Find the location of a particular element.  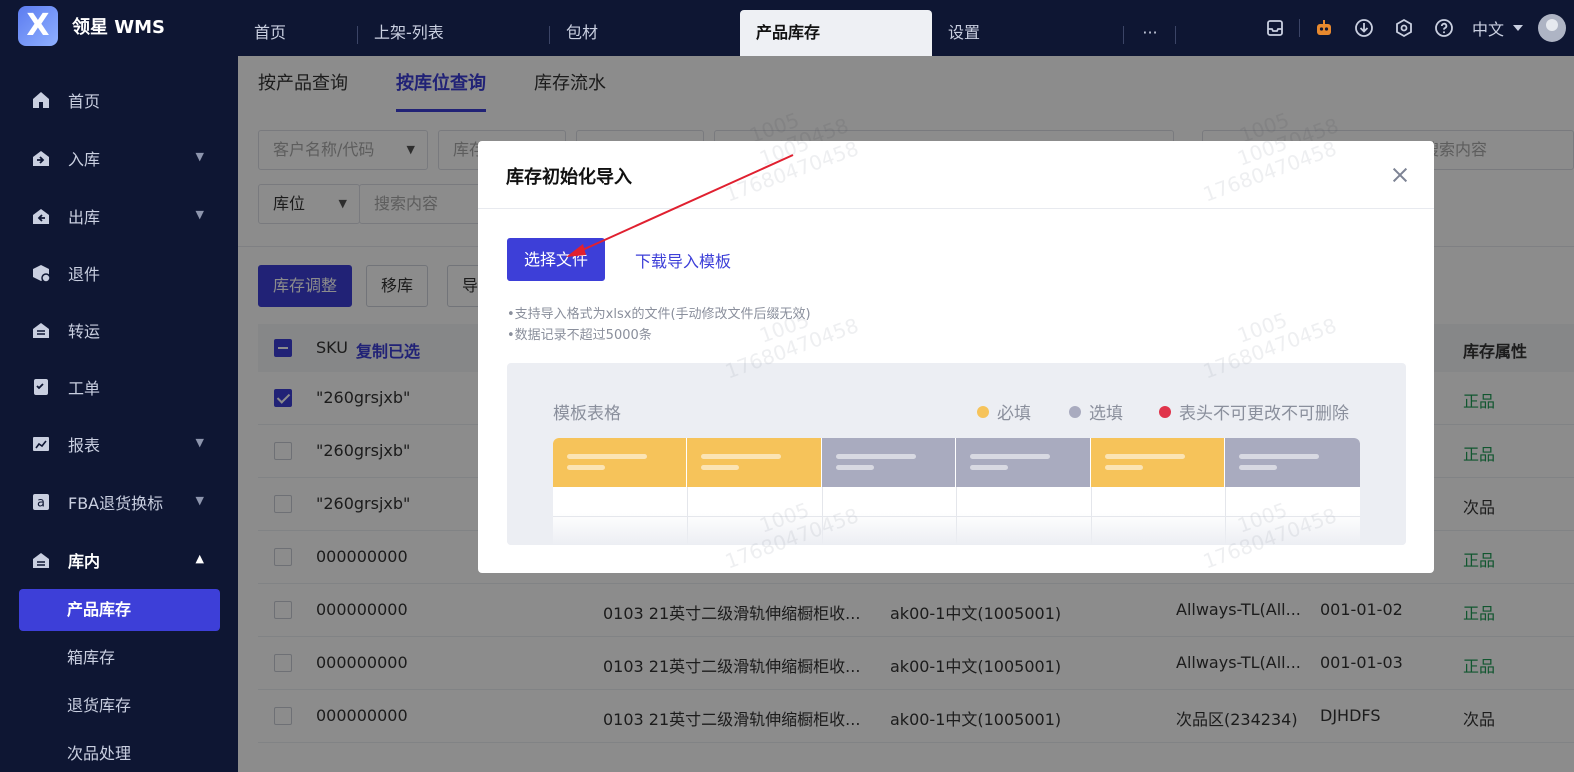

sidebar-sub-defect-handling: 次品处理 is located at coordinates (119, 753).